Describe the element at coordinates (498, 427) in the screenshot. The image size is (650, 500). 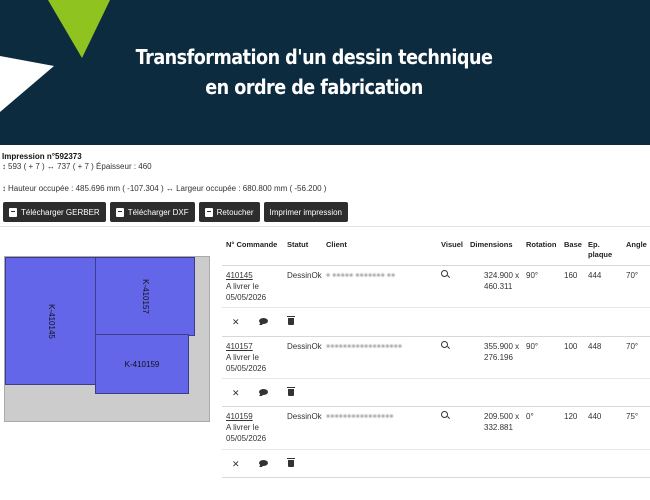
I see `dimension-height: 332.881` at that location.